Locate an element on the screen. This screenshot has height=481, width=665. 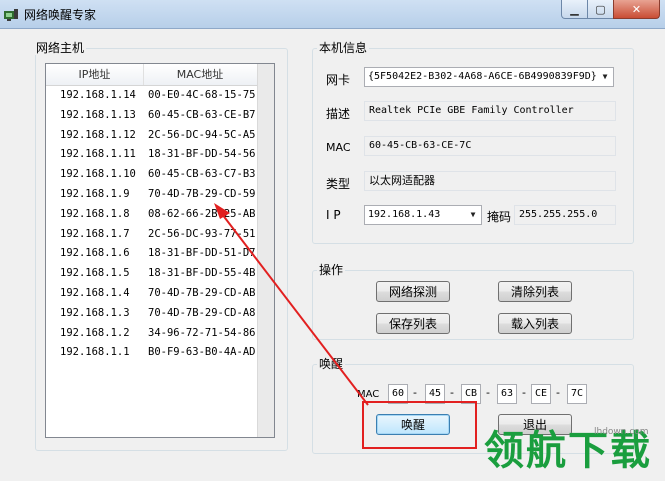
column-header-mac: MAC地址 is located at coordinates (200, 74).